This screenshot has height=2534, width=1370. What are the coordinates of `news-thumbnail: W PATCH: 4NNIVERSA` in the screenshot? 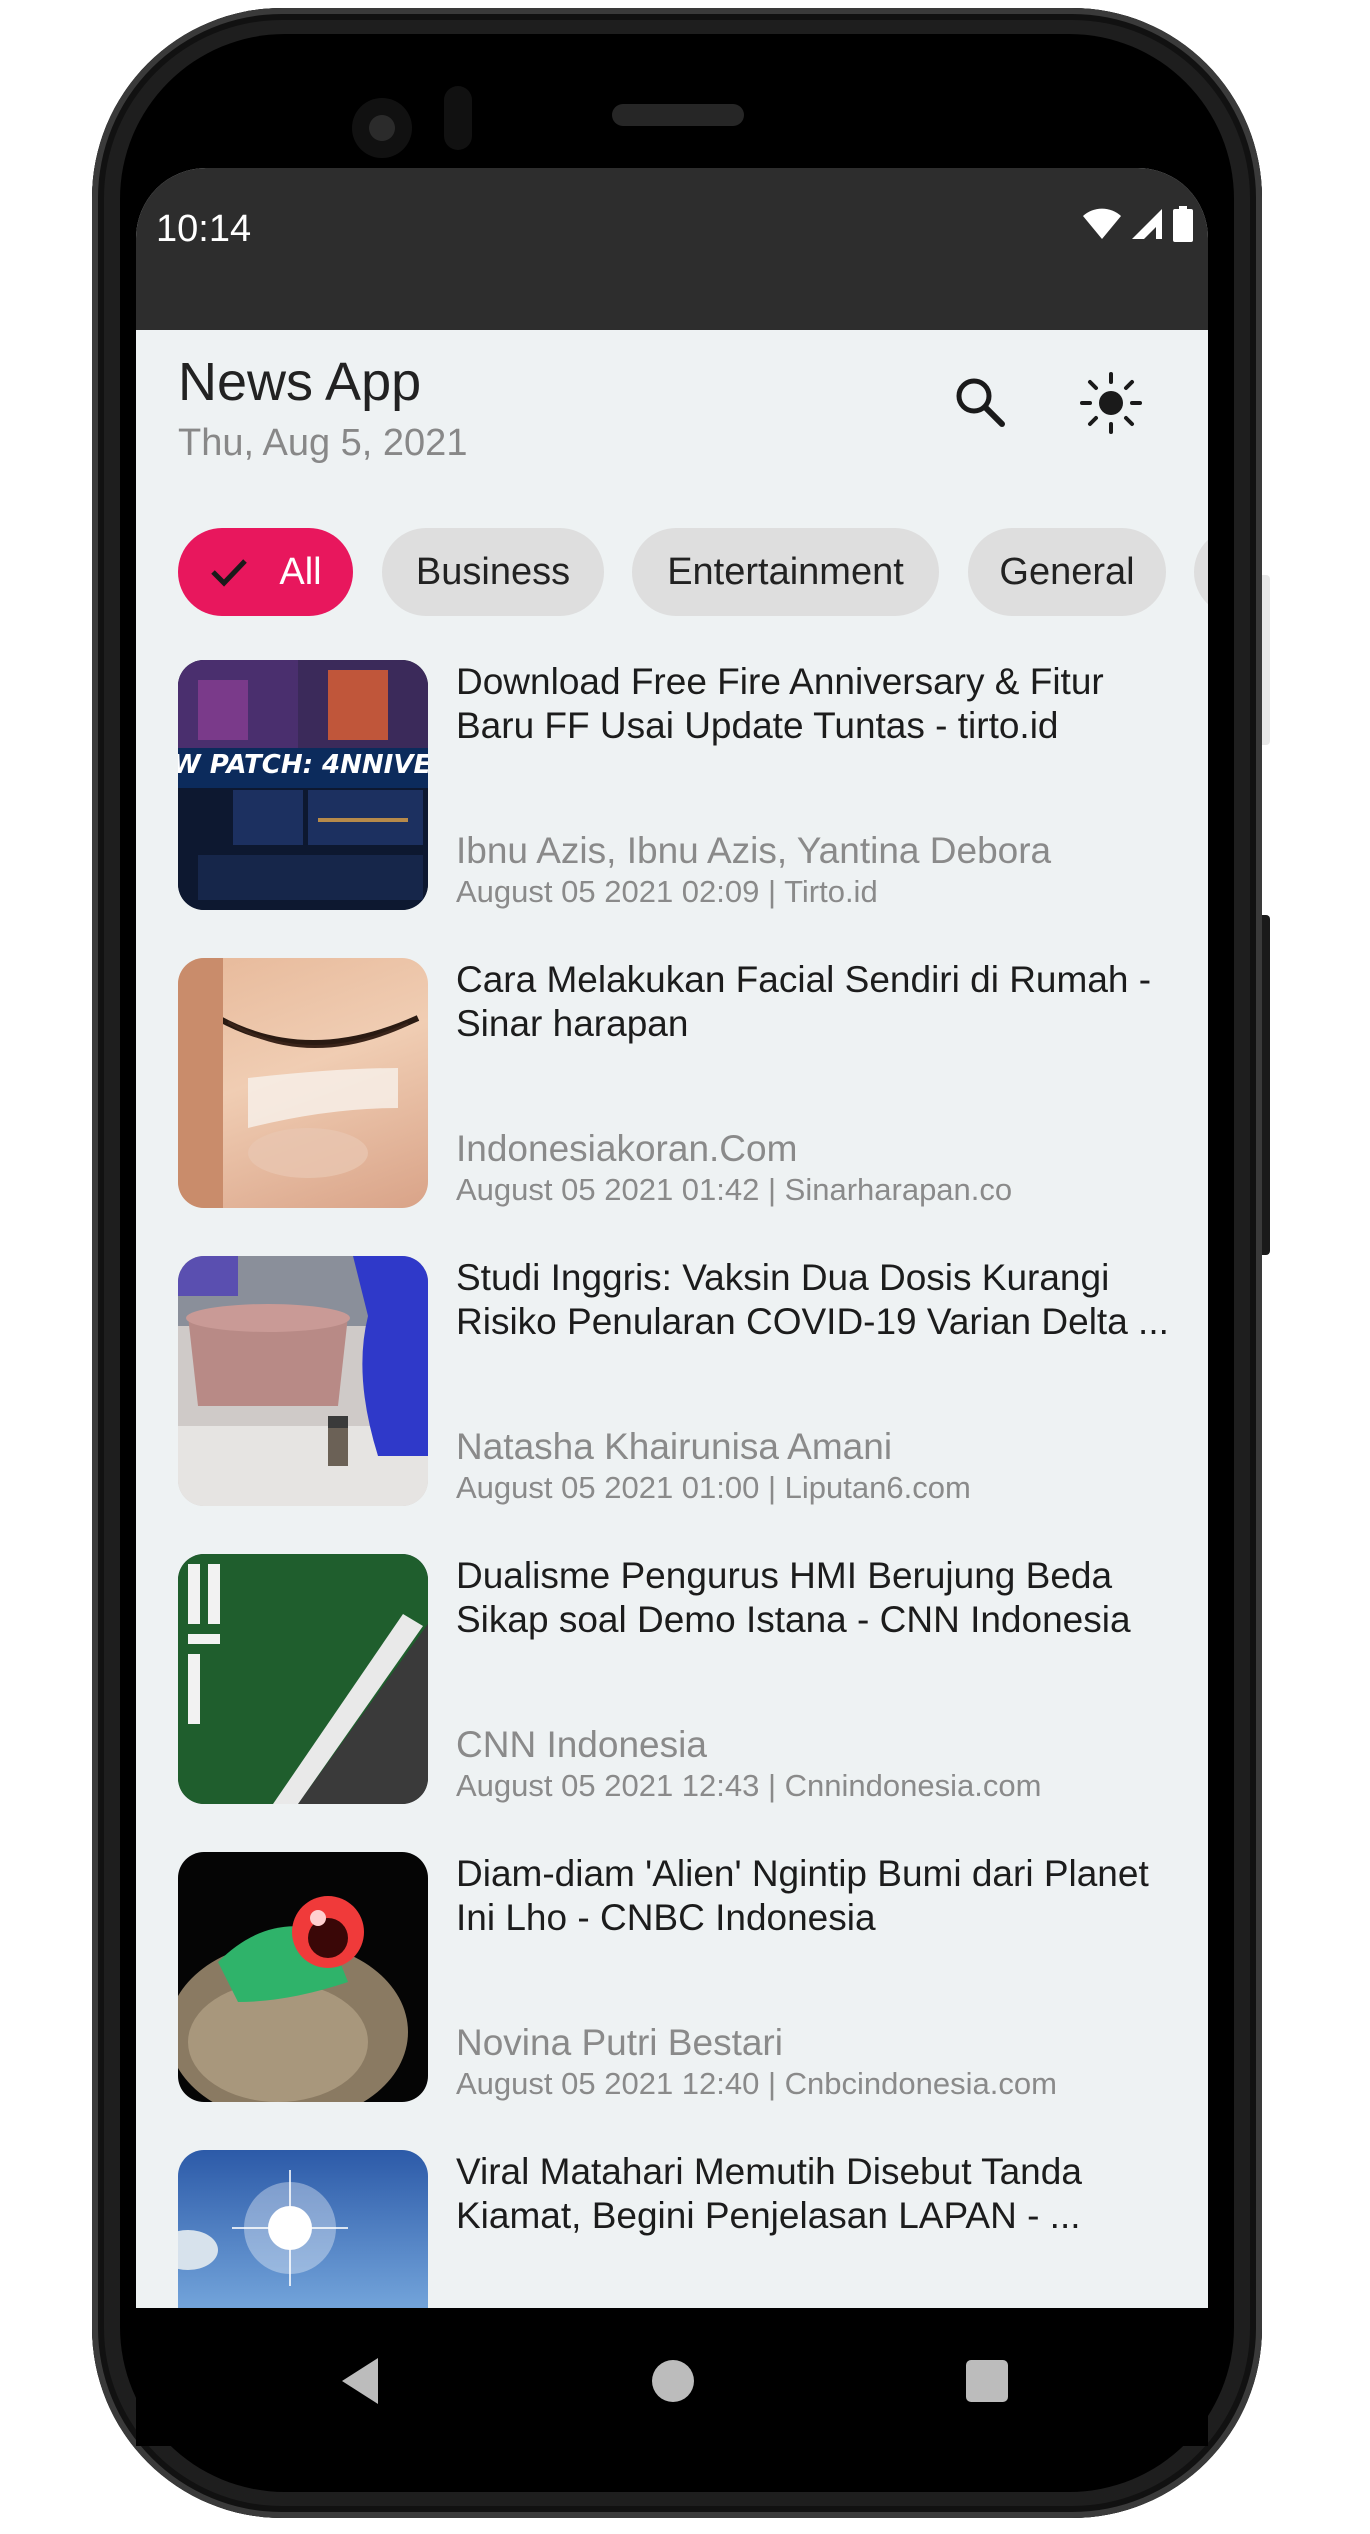 It's located at (303, 785).